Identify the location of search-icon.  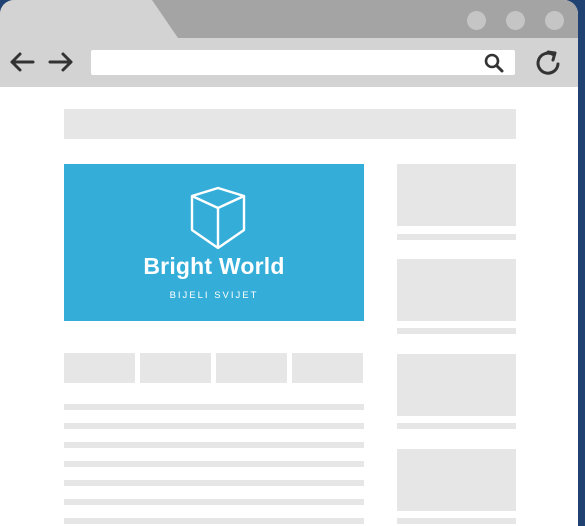
(494, 63).